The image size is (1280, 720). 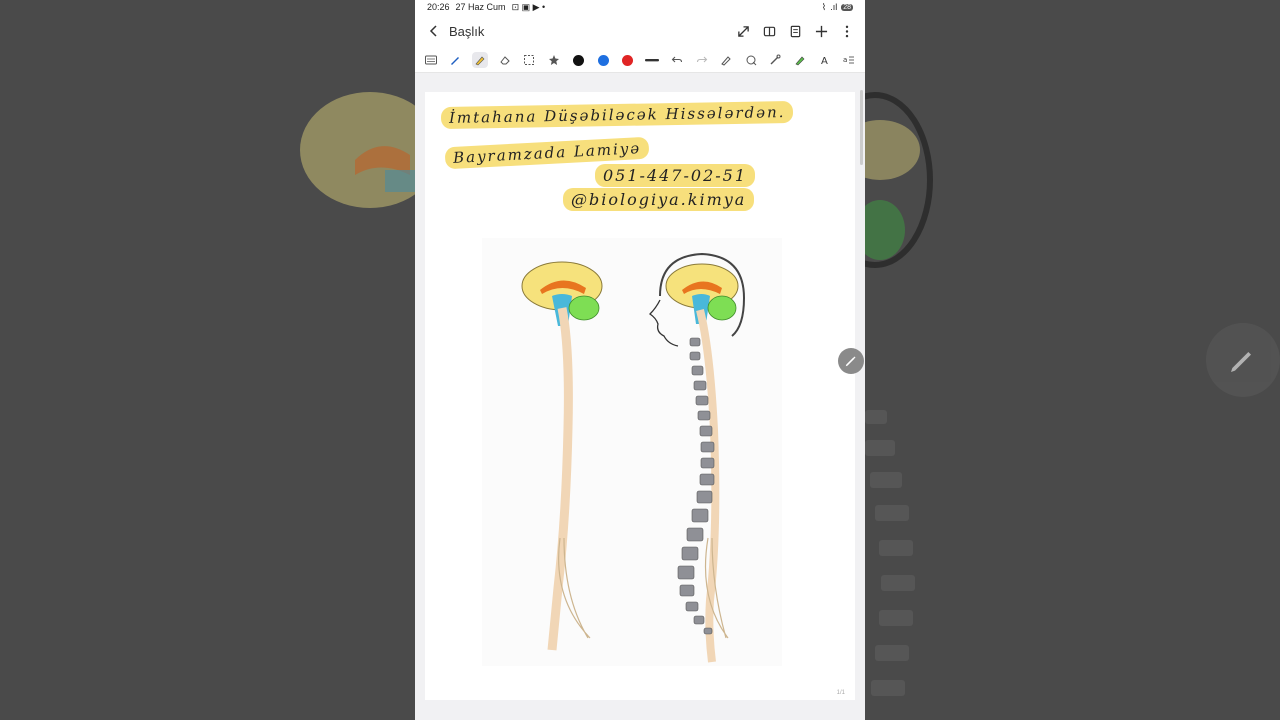 I want to click on title-bar: Başlık, so click(x=640, y=31).